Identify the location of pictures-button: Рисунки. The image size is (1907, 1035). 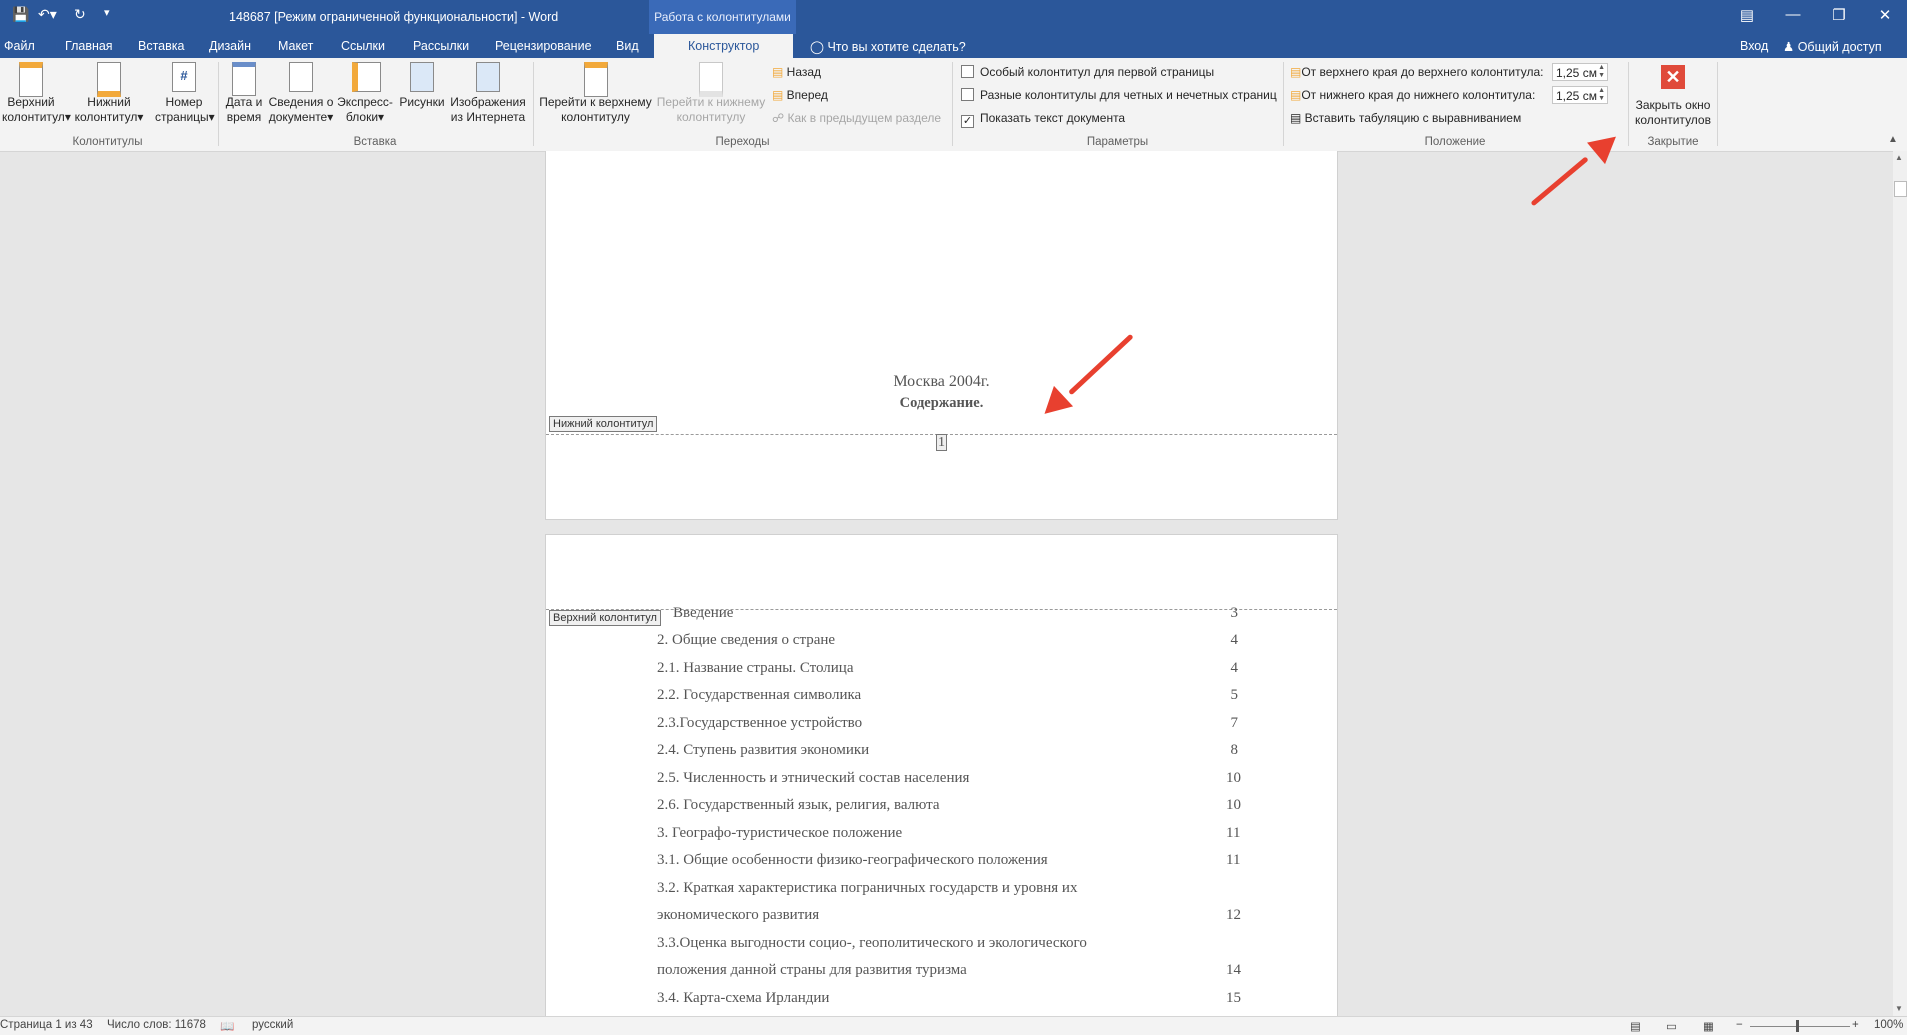
(422, 86).